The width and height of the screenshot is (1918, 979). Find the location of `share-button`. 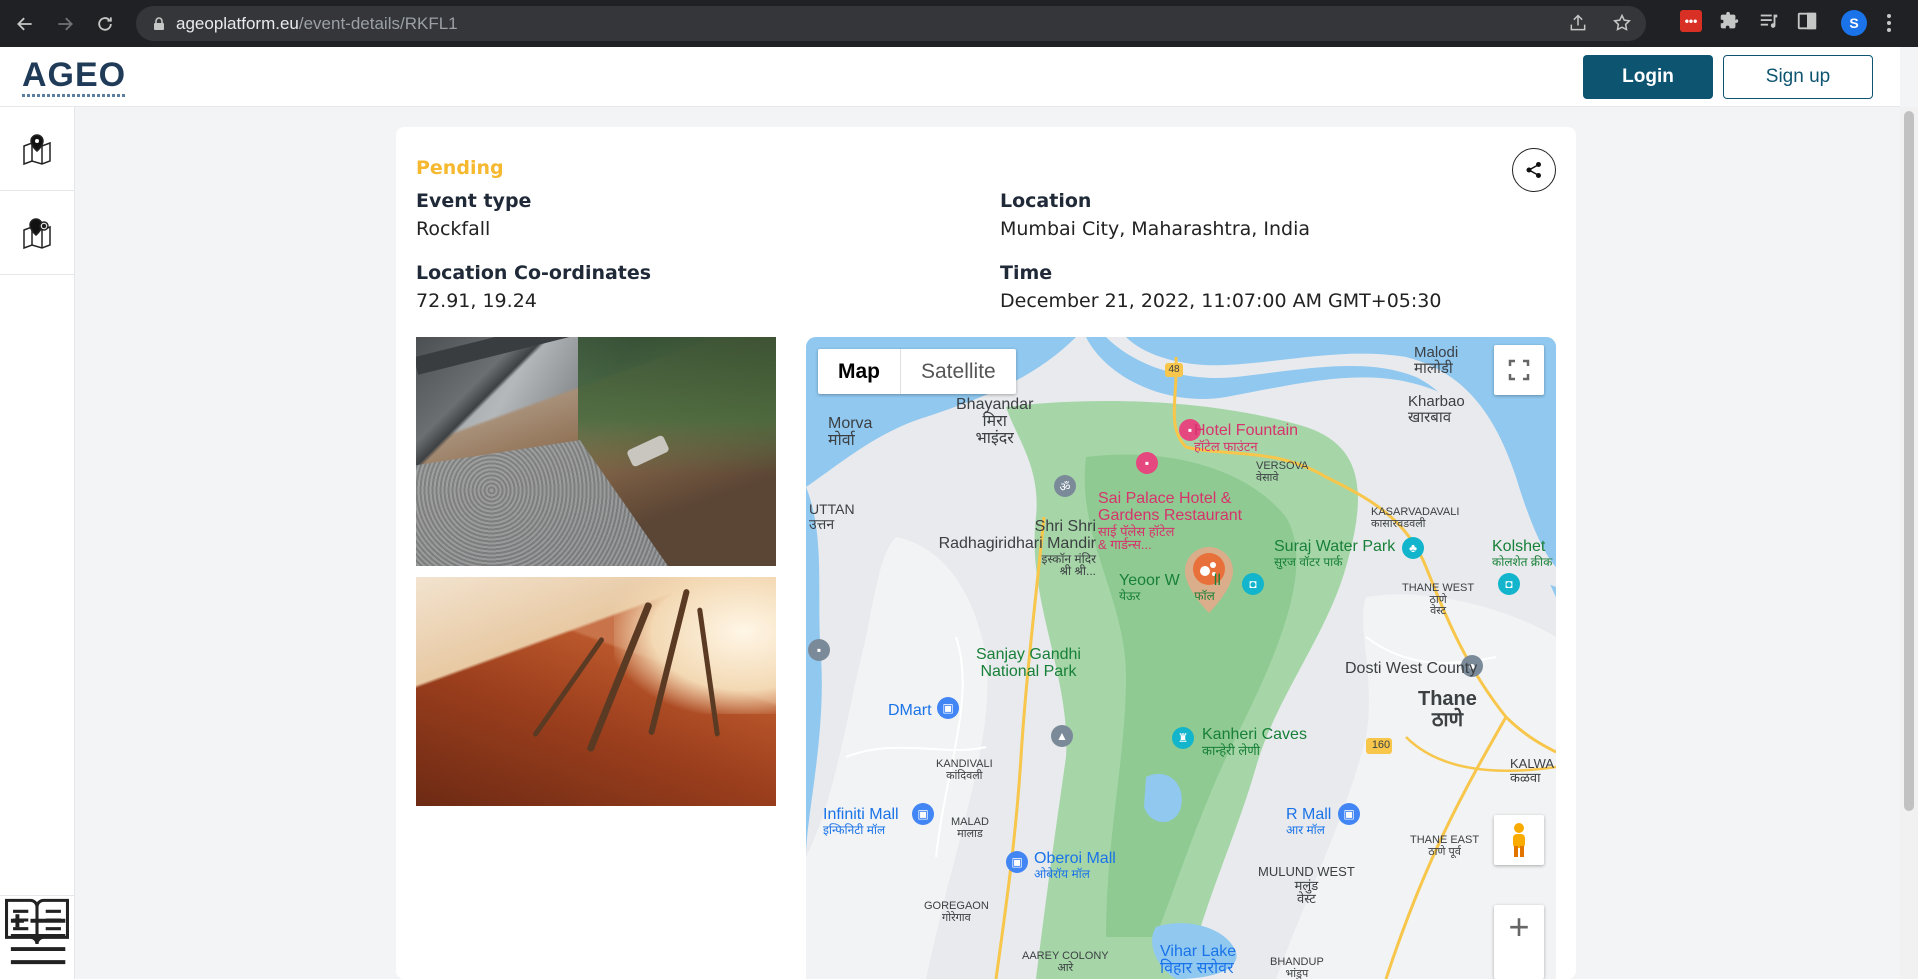

share-button is located at coordinates (1534, 170).